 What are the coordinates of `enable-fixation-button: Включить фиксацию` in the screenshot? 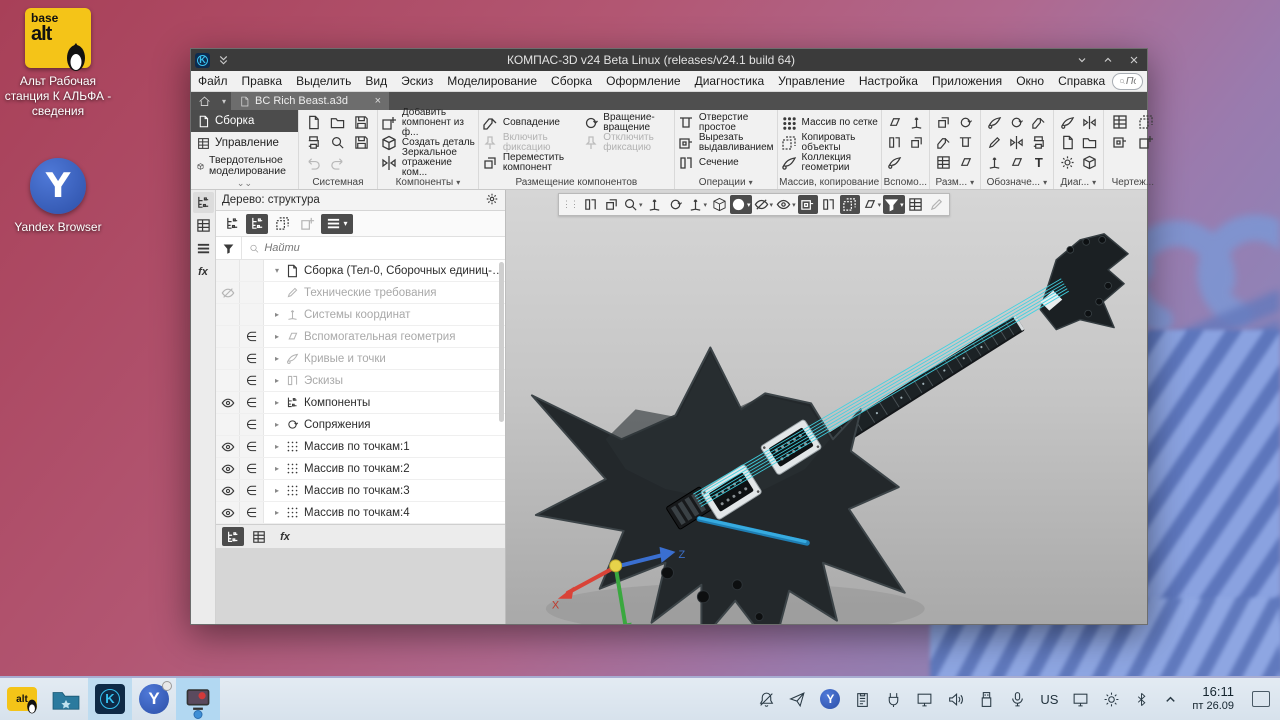 It's located at (529, 143).